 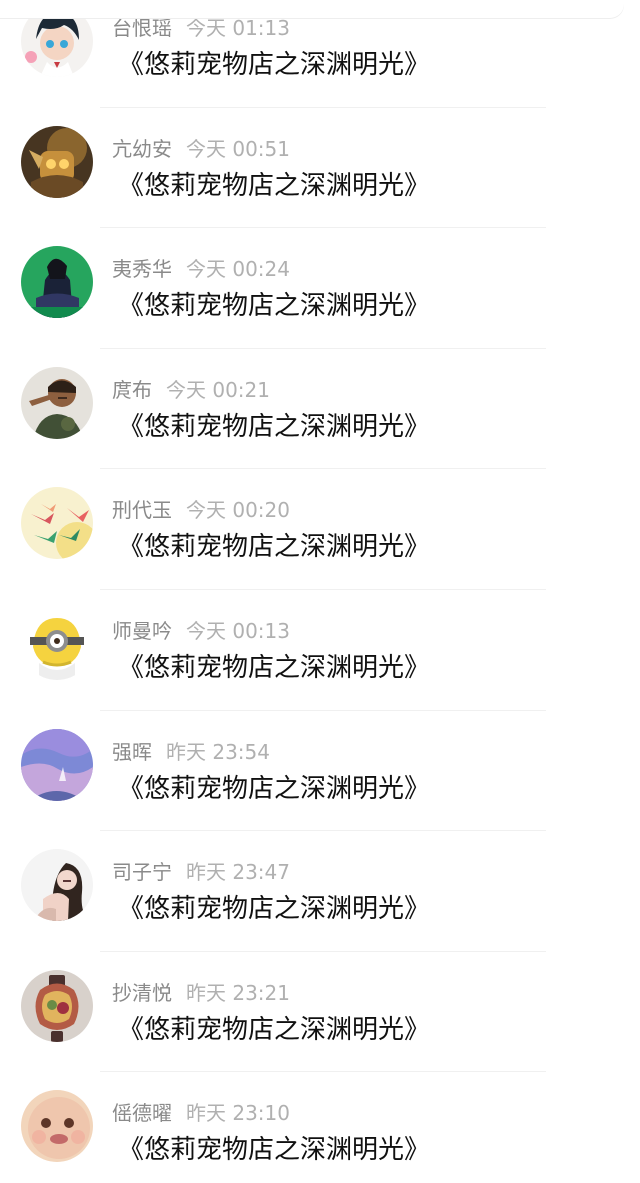 What do you see at coordinates (57, 1126) in the screenshot?
I see `baby-face-avatar-icon` at bounding box center [57, 1126].